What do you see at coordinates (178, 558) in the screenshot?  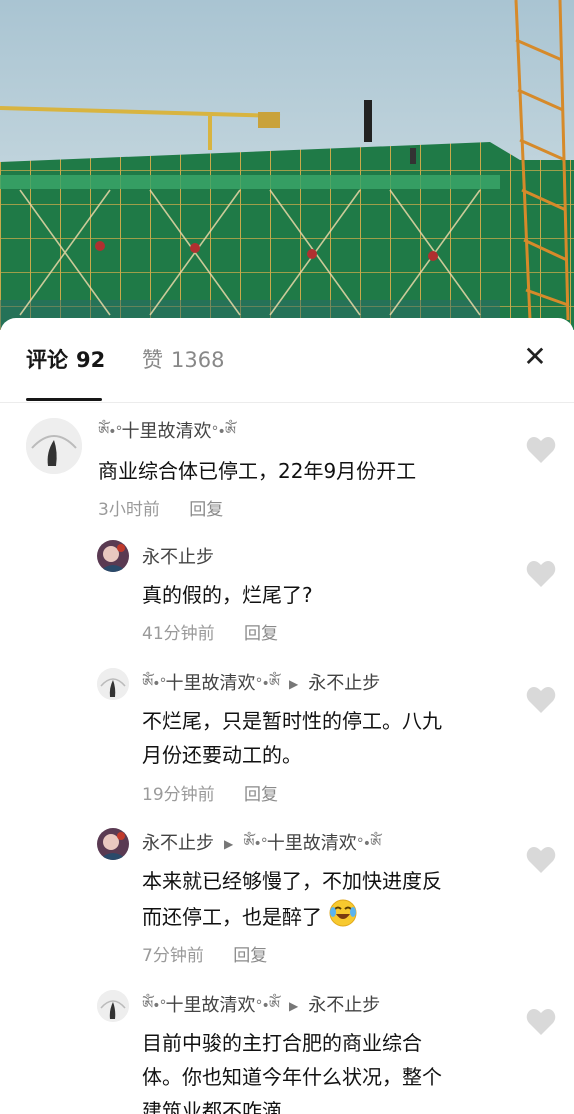 I see `comment-username: 永不止步` at bounding box center [178, 558].